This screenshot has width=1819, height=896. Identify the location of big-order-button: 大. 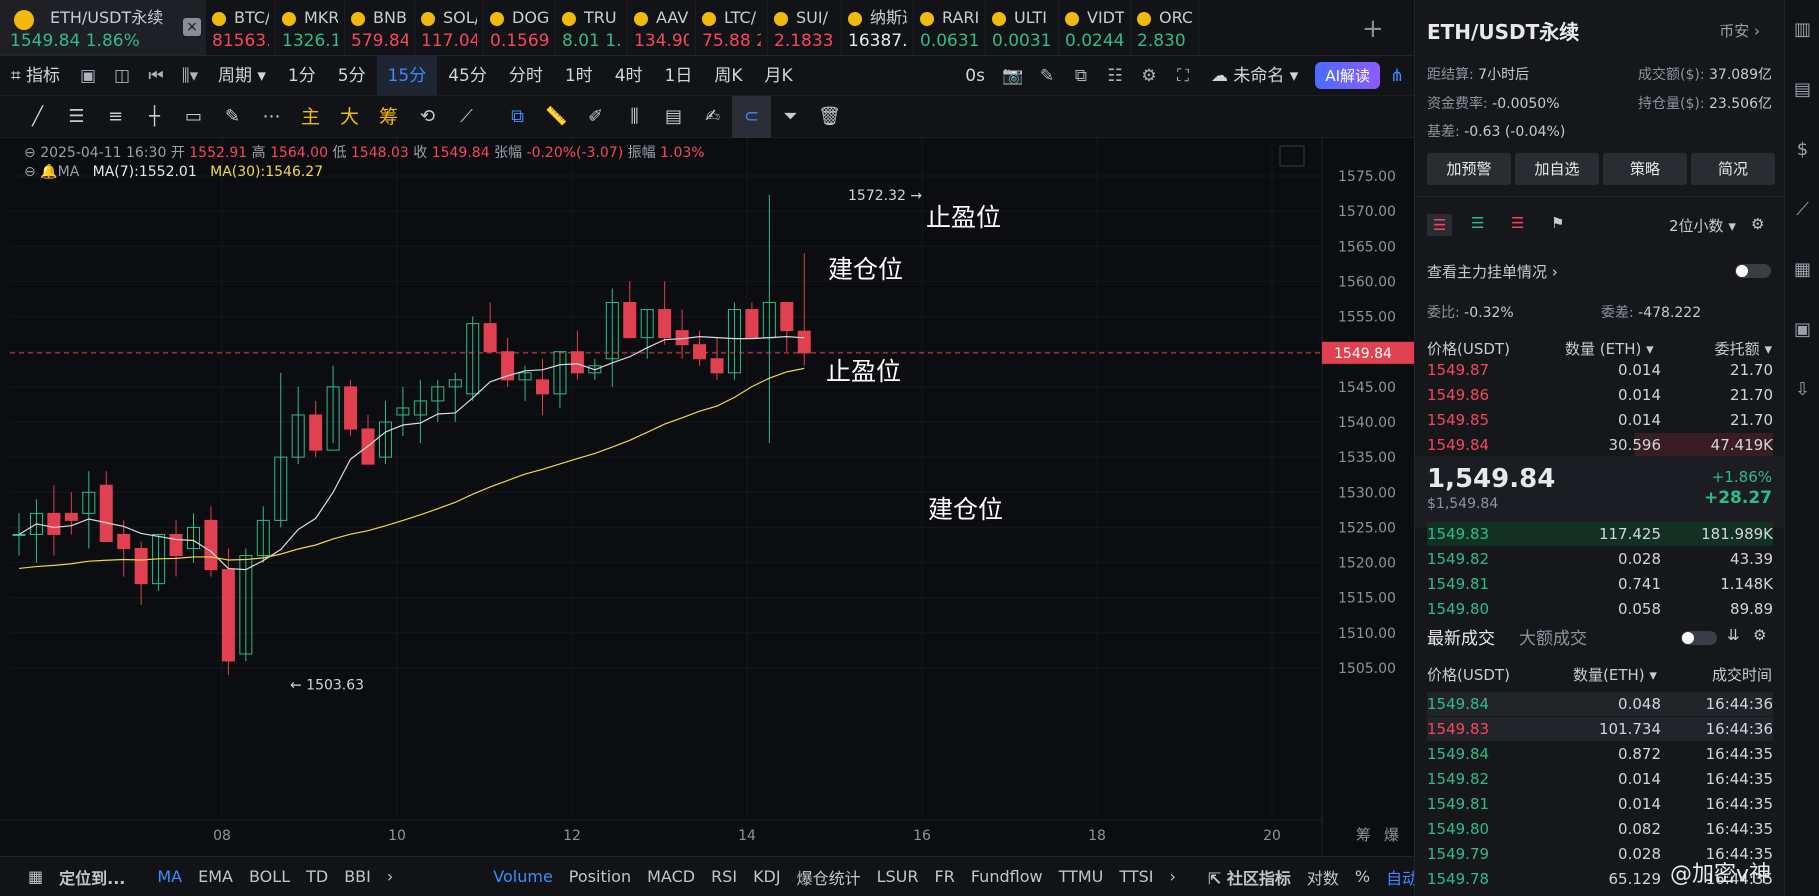
(349, 117).